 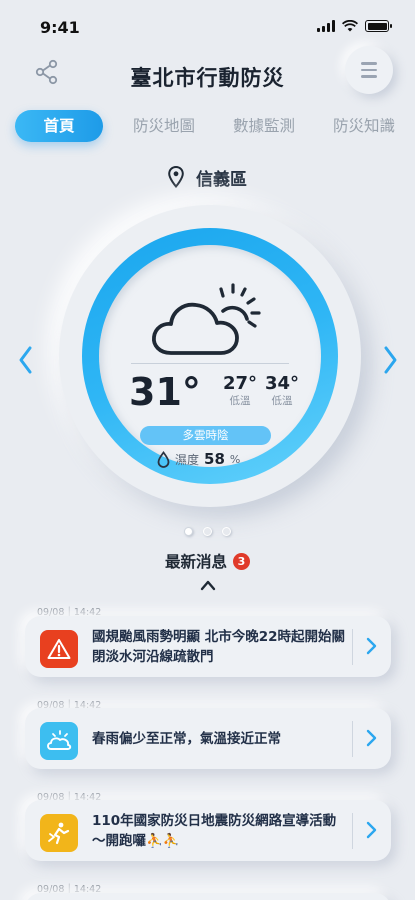 I want to click on header: 臺北市行動防災, so click(x=207, y=73).